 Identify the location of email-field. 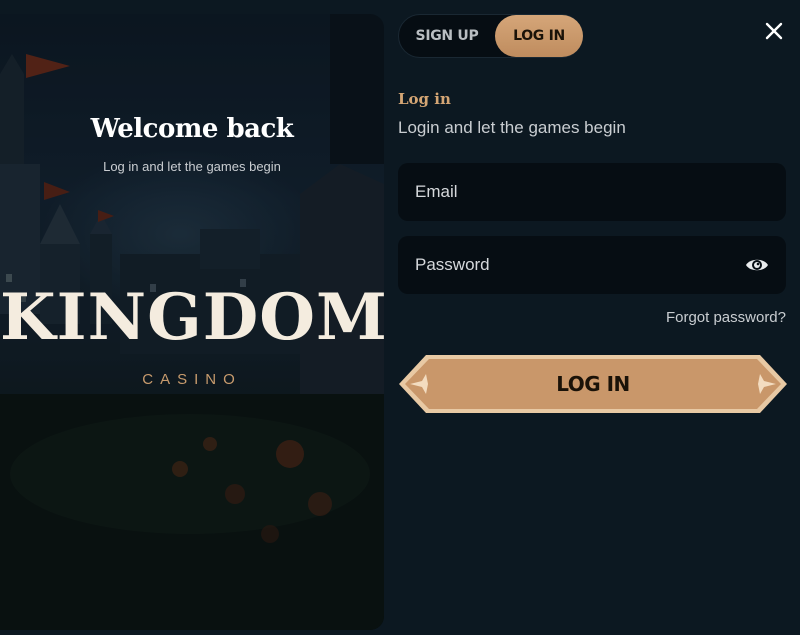
(592, 192).